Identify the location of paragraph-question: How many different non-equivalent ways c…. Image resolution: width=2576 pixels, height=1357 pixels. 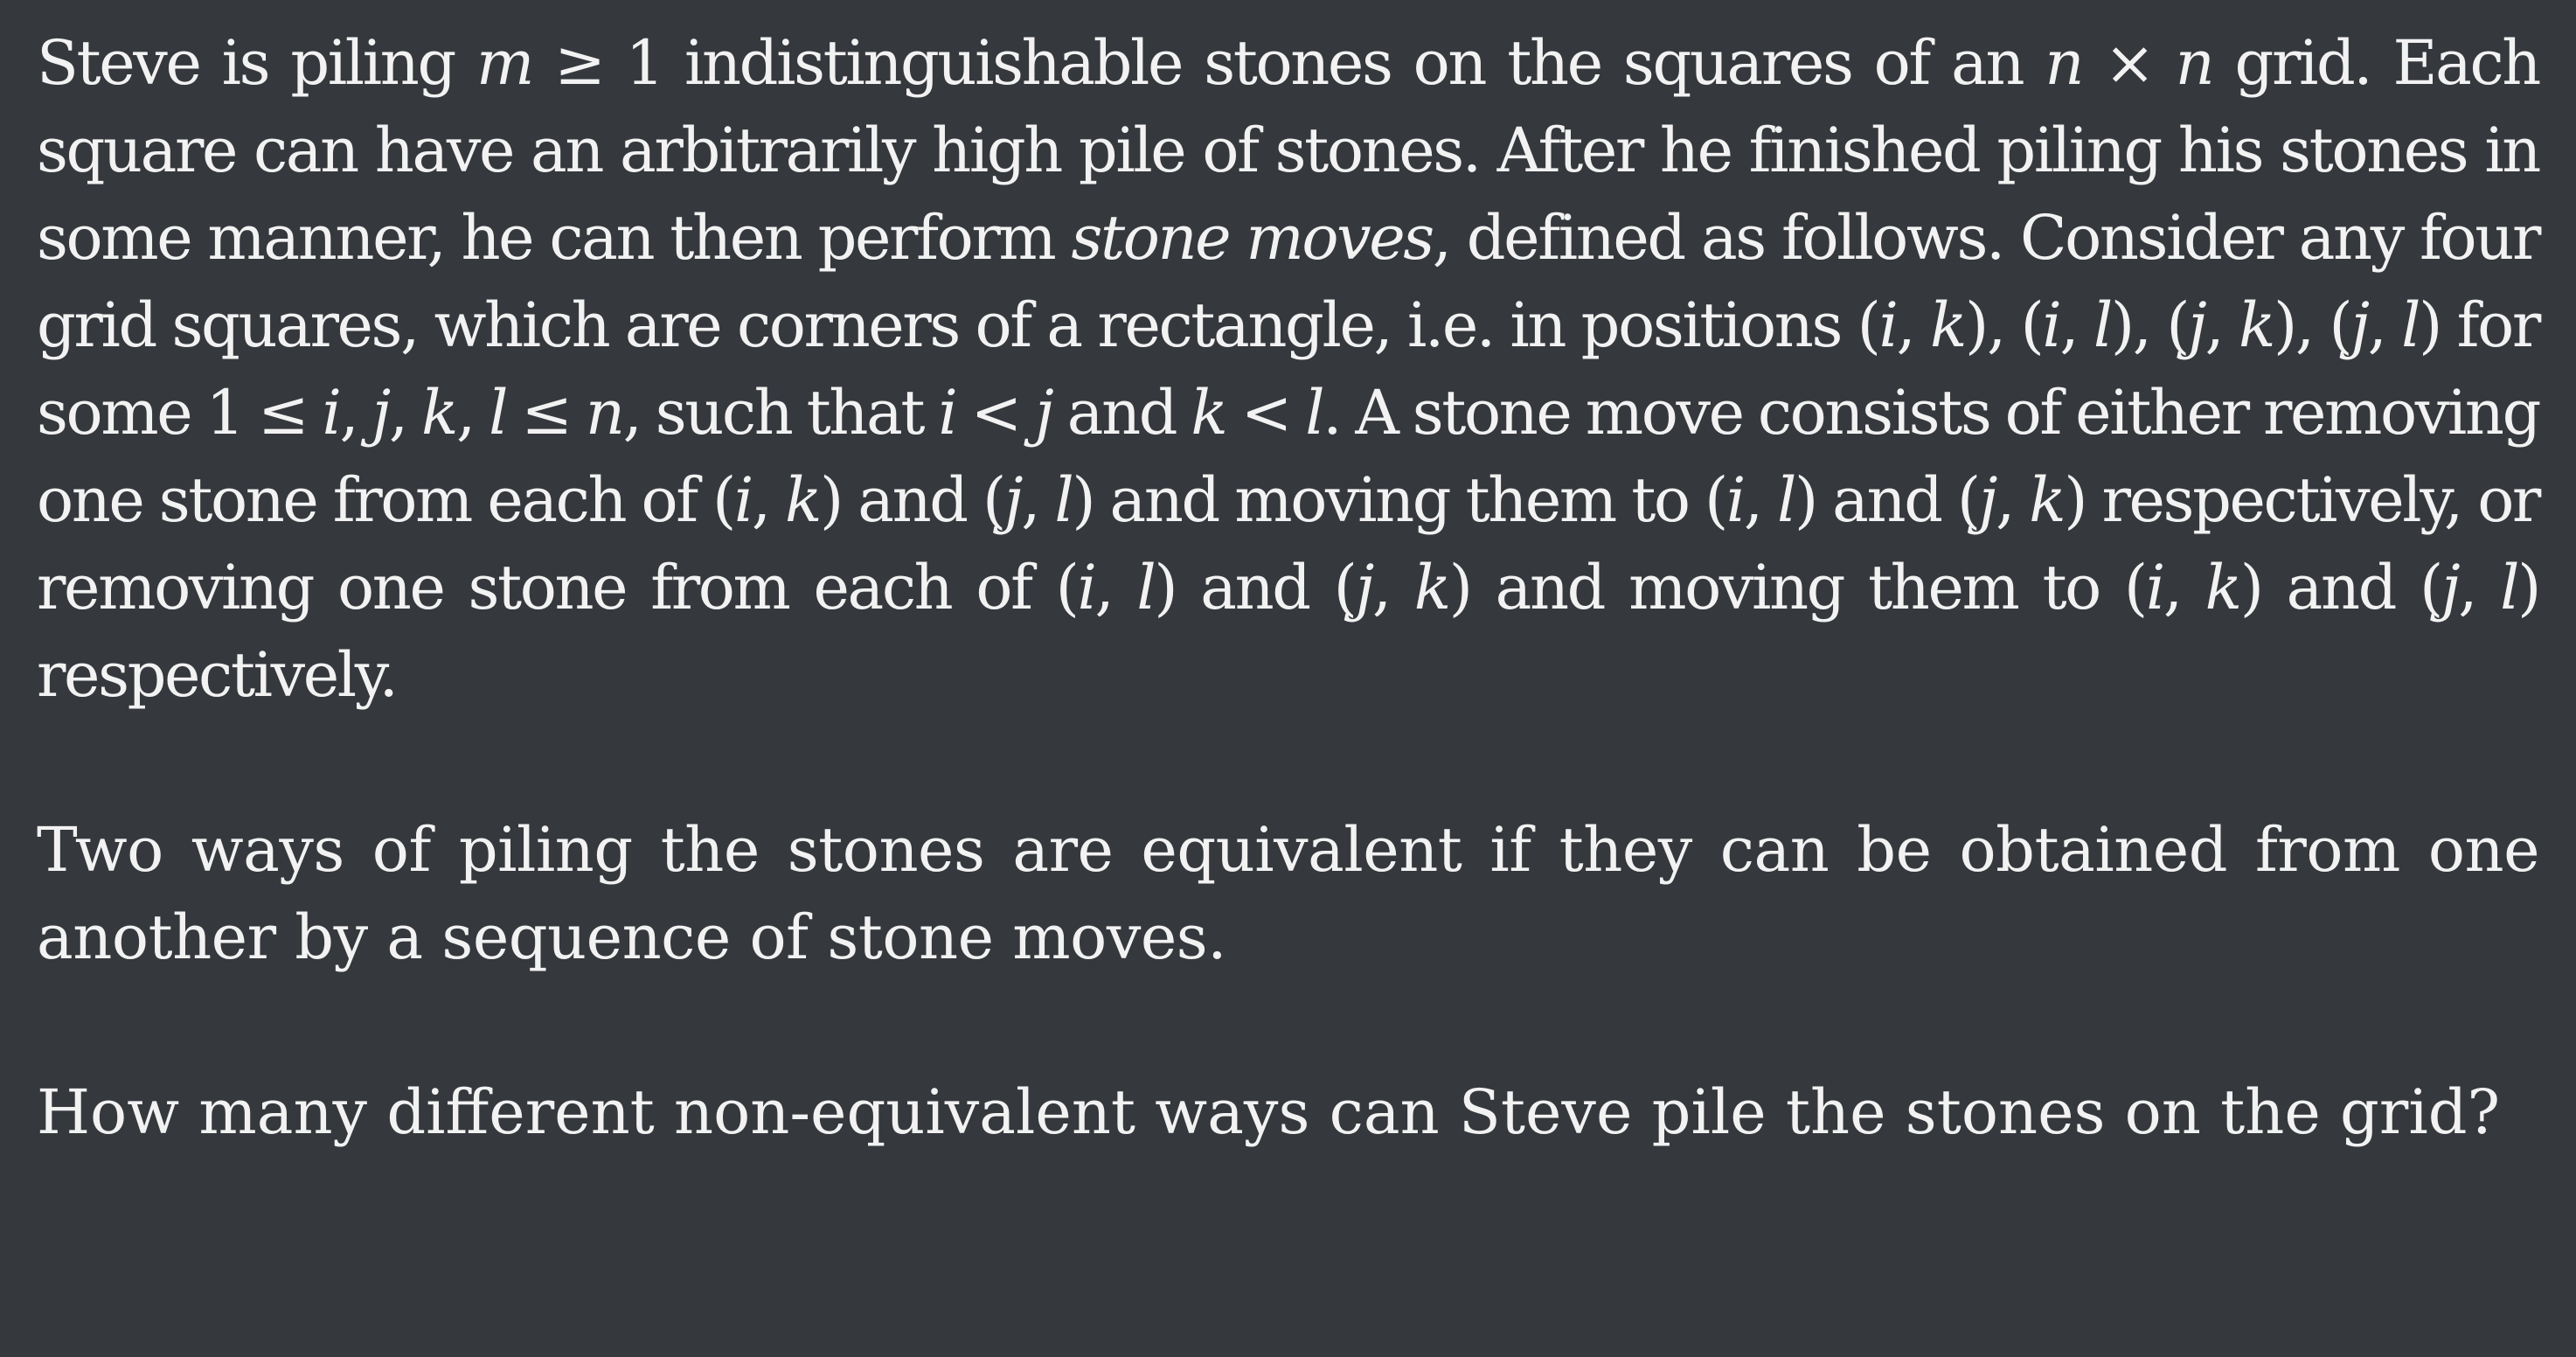
(1269, 1112).